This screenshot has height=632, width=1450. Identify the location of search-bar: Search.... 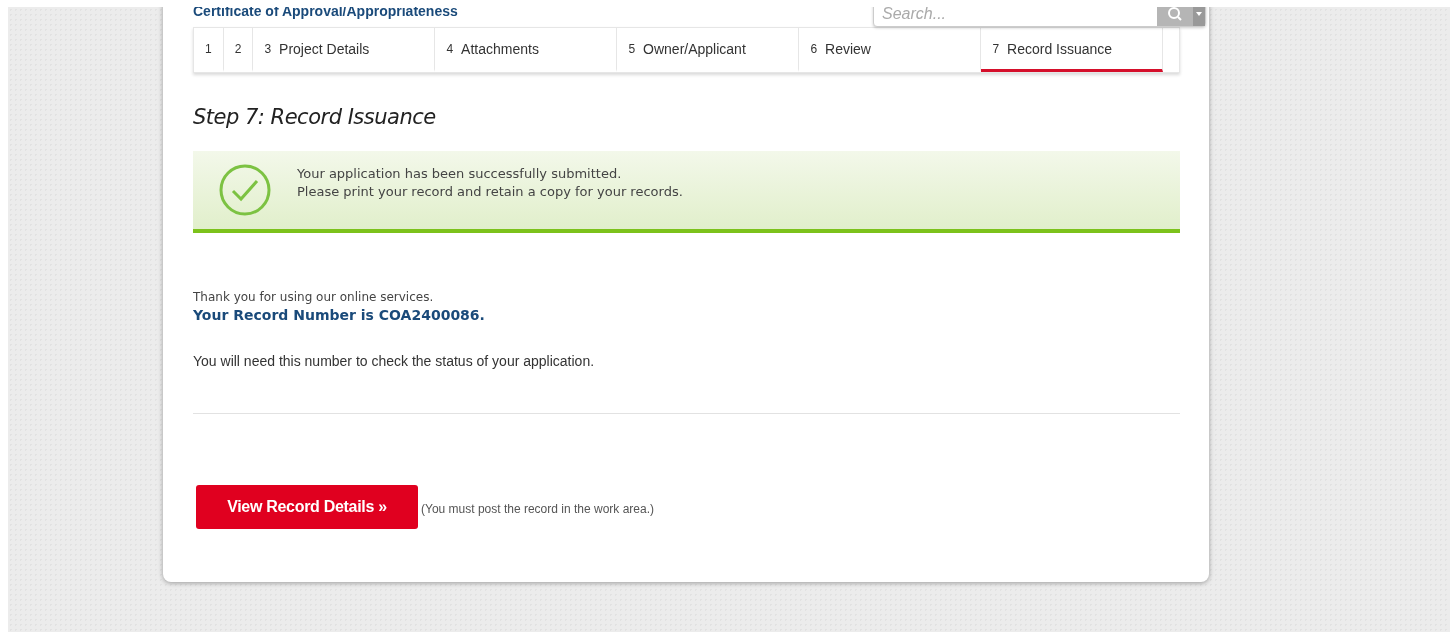
(1039, 17).